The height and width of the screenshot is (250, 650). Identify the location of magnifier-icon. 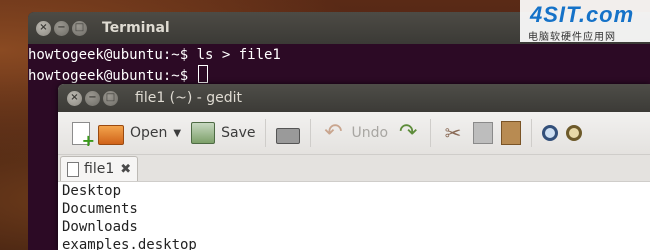
(550, 133).